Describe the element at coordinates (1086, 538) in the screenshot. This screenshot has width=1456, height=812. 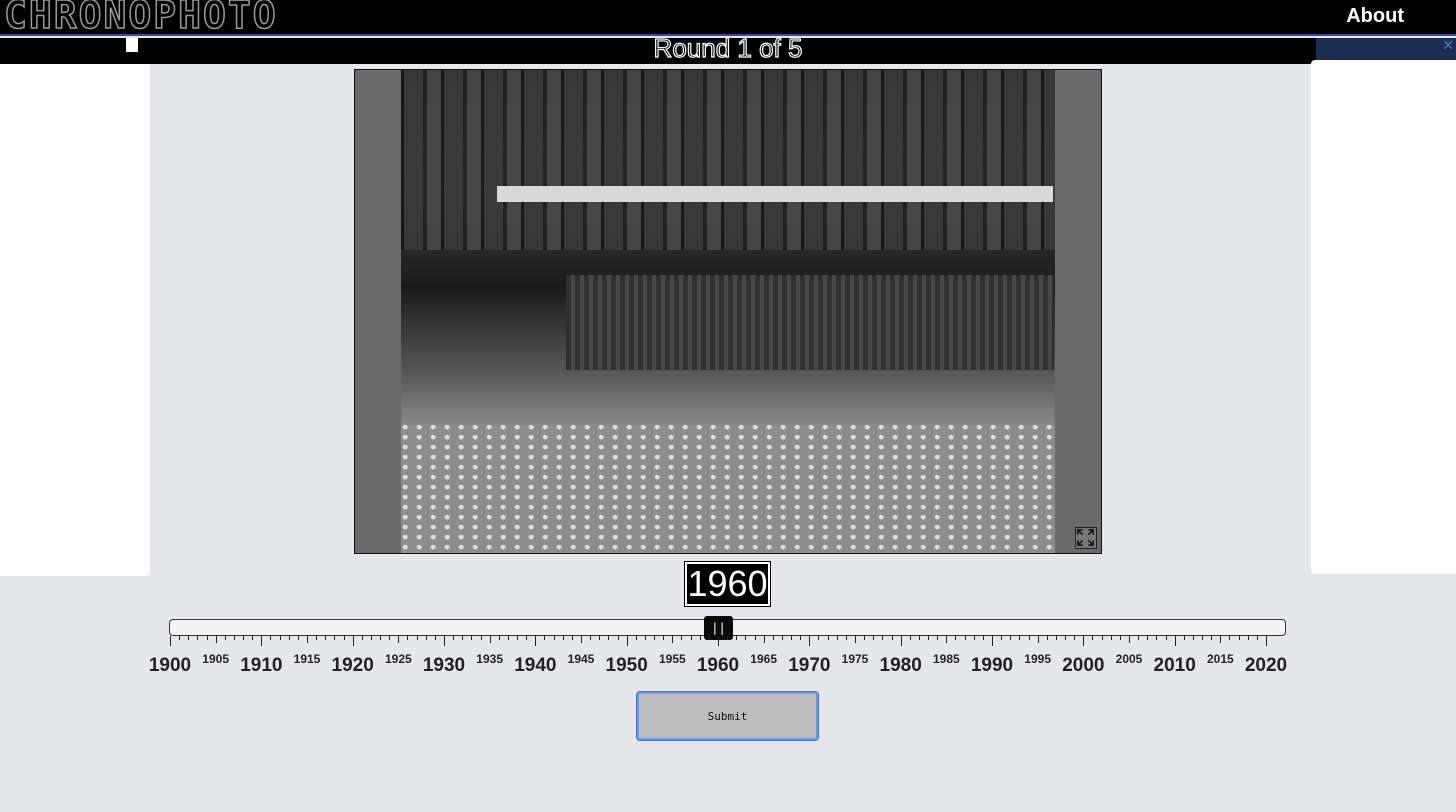
I see `expand-icon` at that location.